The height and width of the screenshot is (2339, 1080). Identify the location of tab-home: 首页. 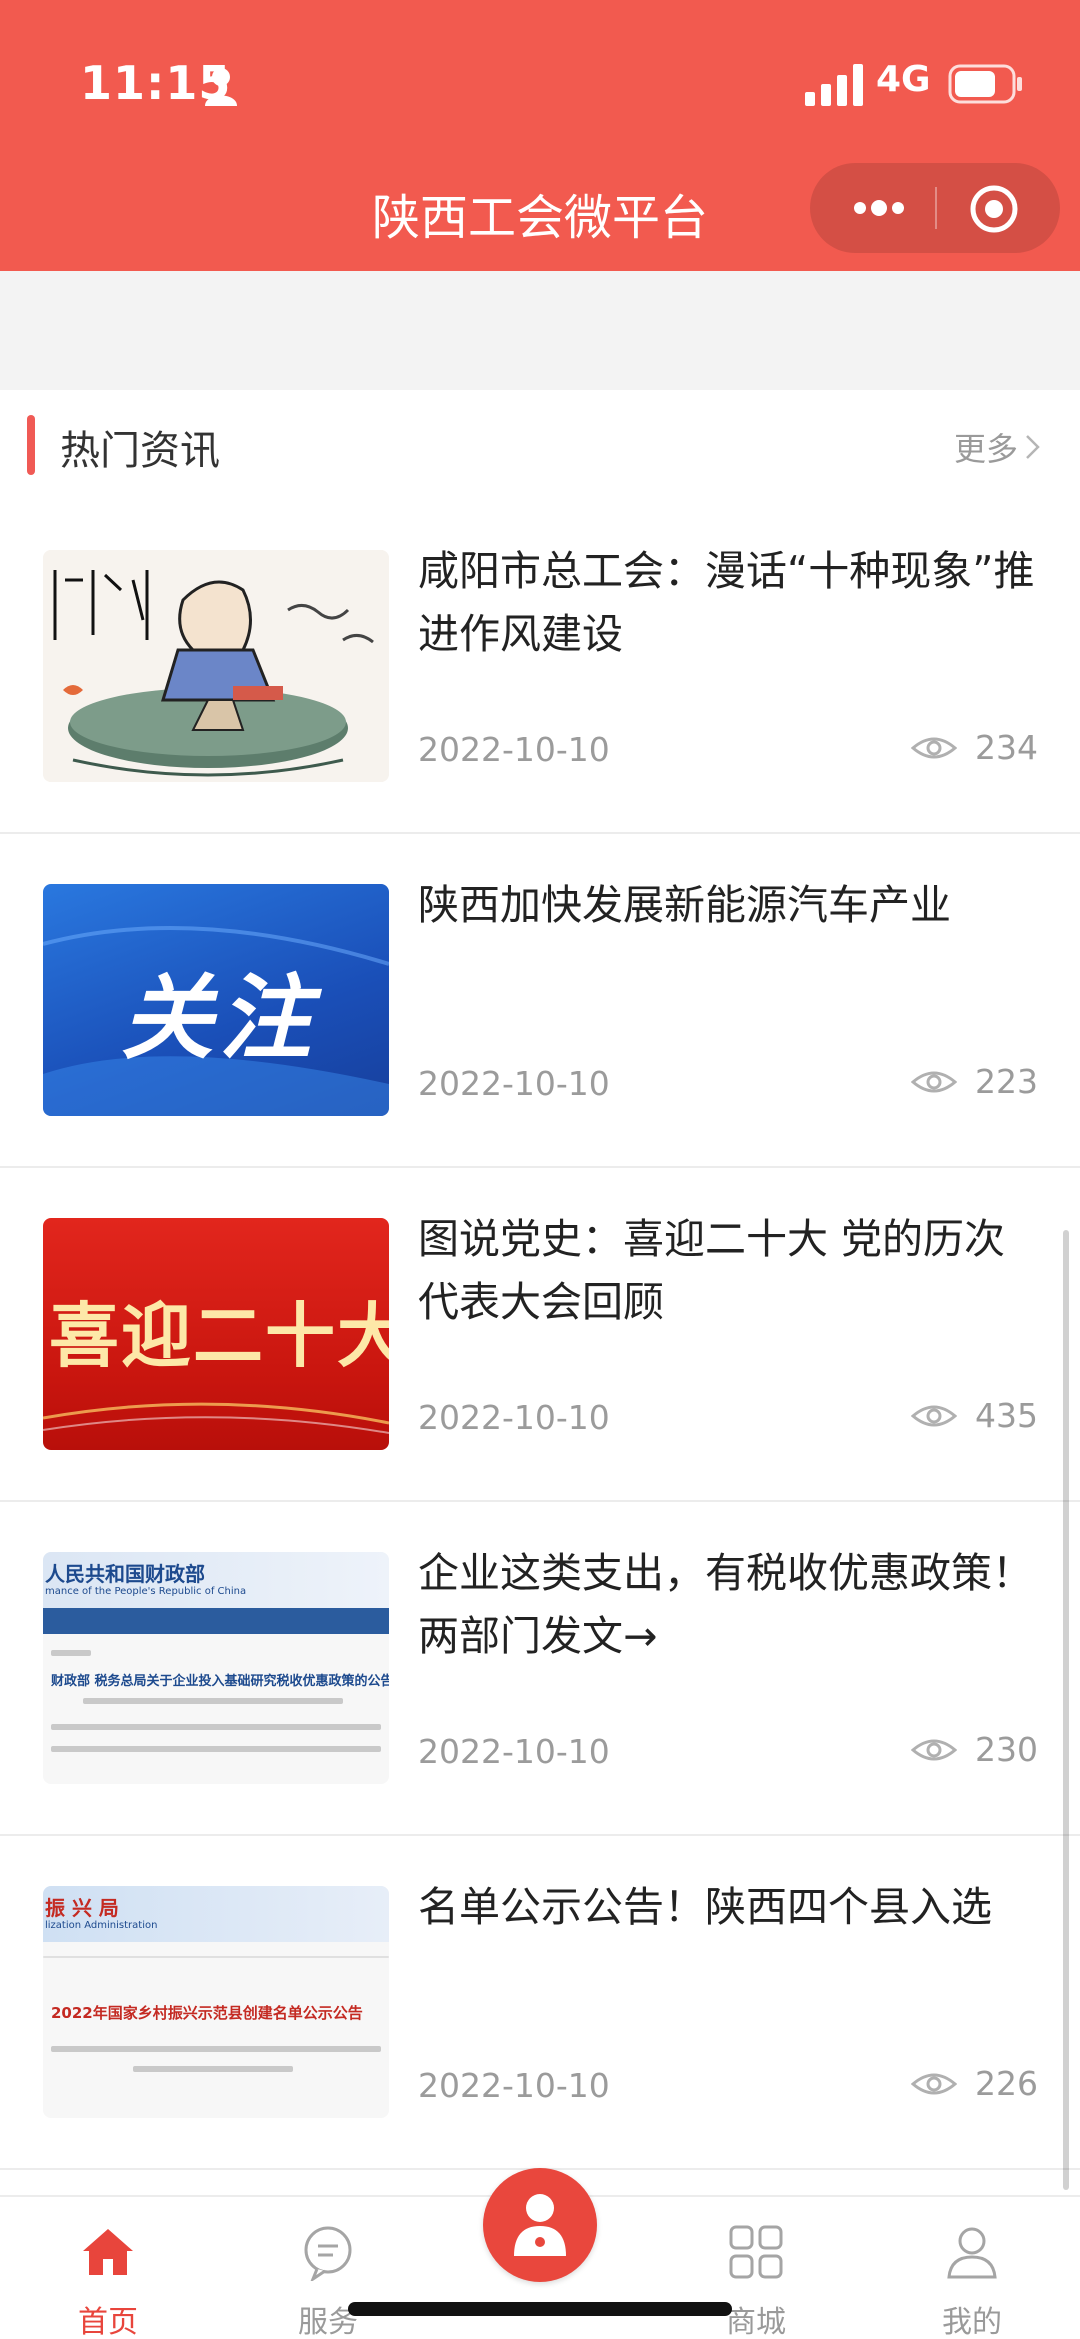
(108, 2268).